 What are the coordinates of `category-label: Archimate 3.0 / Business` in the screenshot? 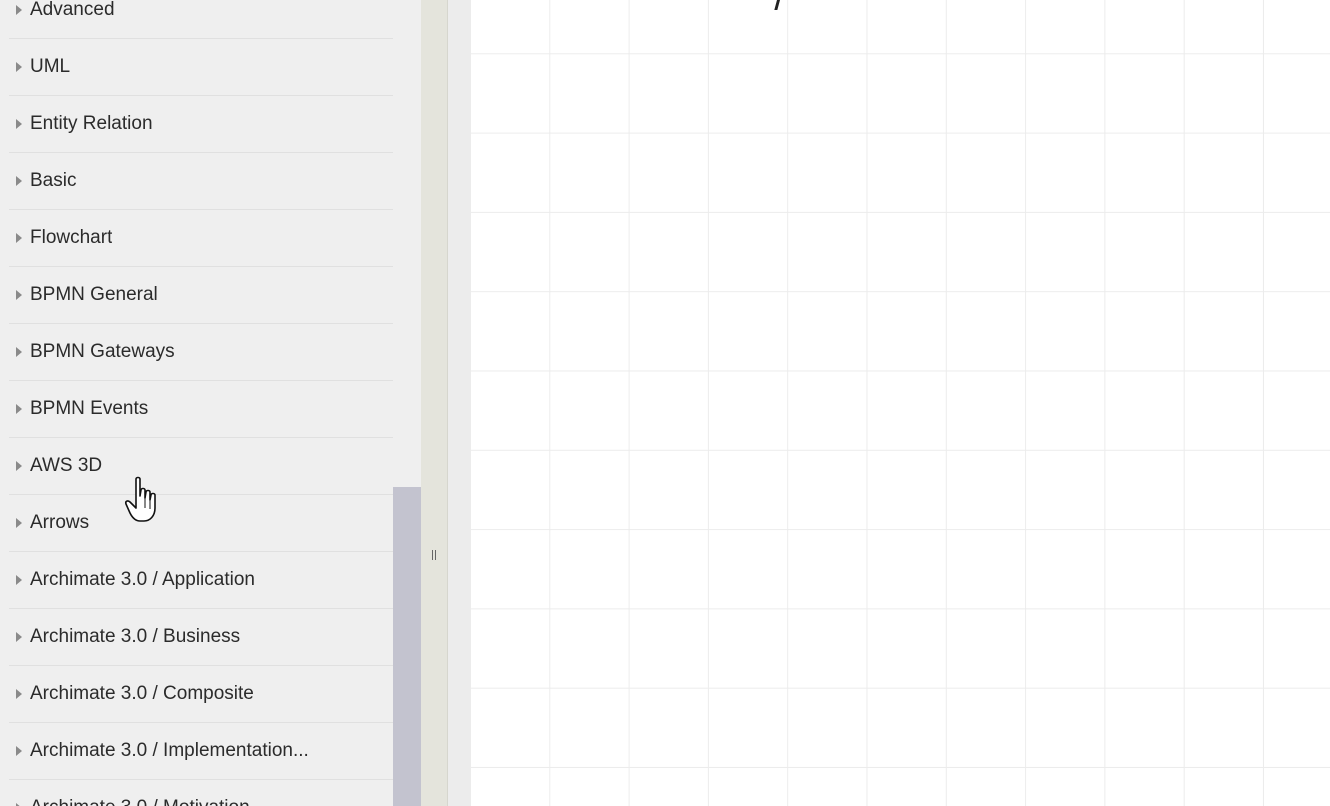 It's located at (135, 636).